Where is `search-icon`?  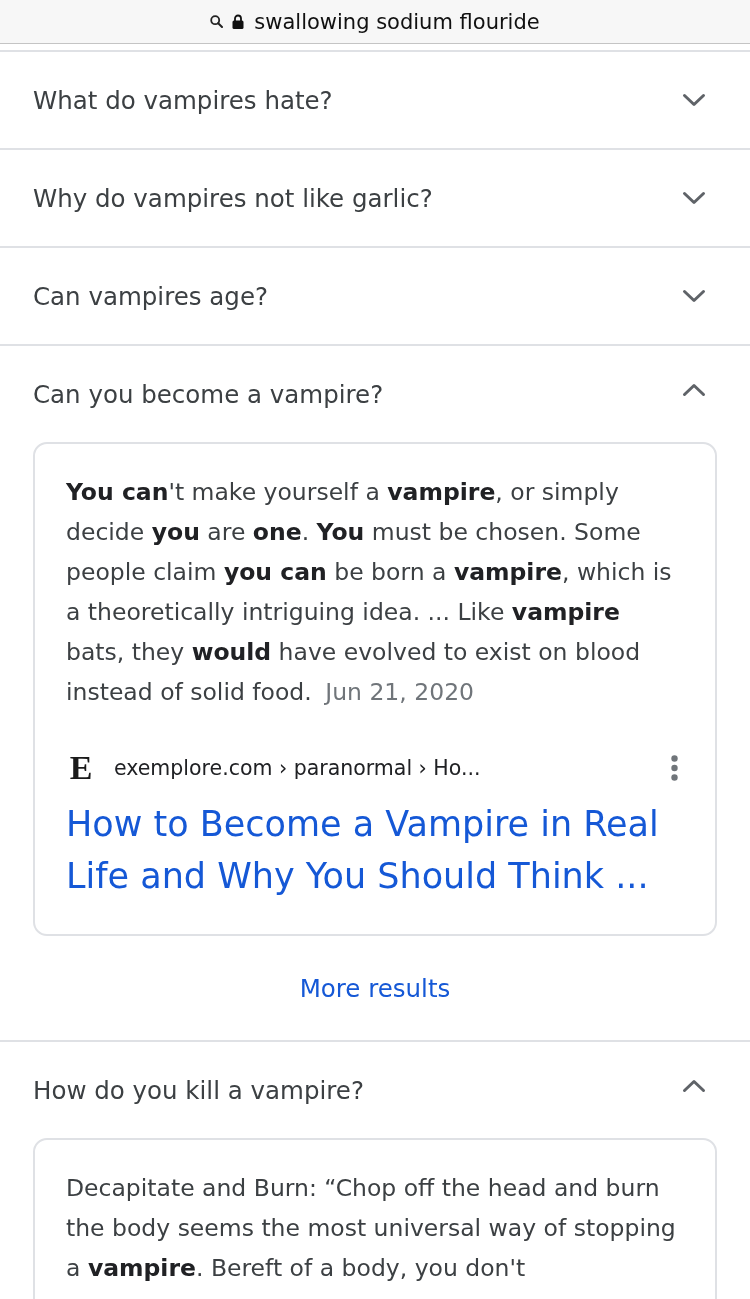
search-icon is located at coordinates (217, 21).